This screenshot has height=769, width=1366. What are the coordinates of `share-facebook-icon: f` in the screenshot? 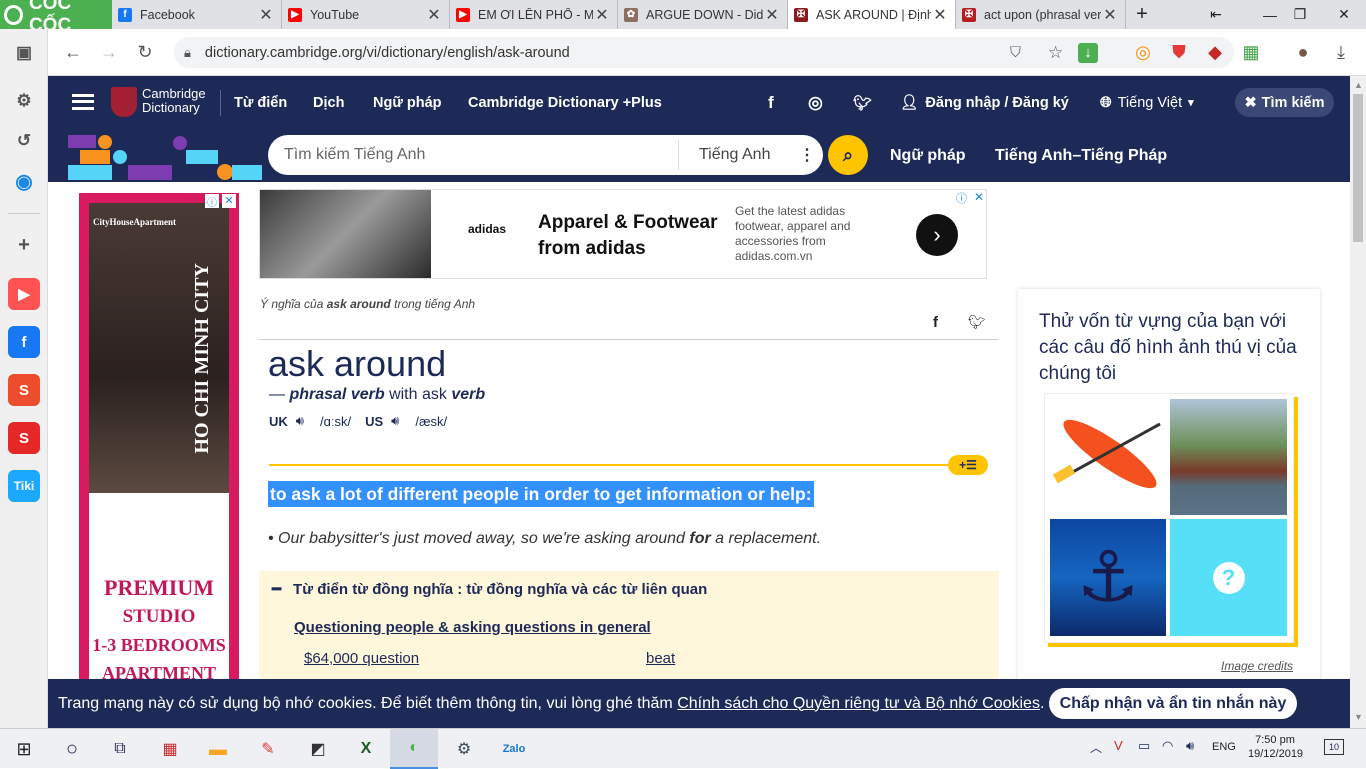 It's located at (935, 322).